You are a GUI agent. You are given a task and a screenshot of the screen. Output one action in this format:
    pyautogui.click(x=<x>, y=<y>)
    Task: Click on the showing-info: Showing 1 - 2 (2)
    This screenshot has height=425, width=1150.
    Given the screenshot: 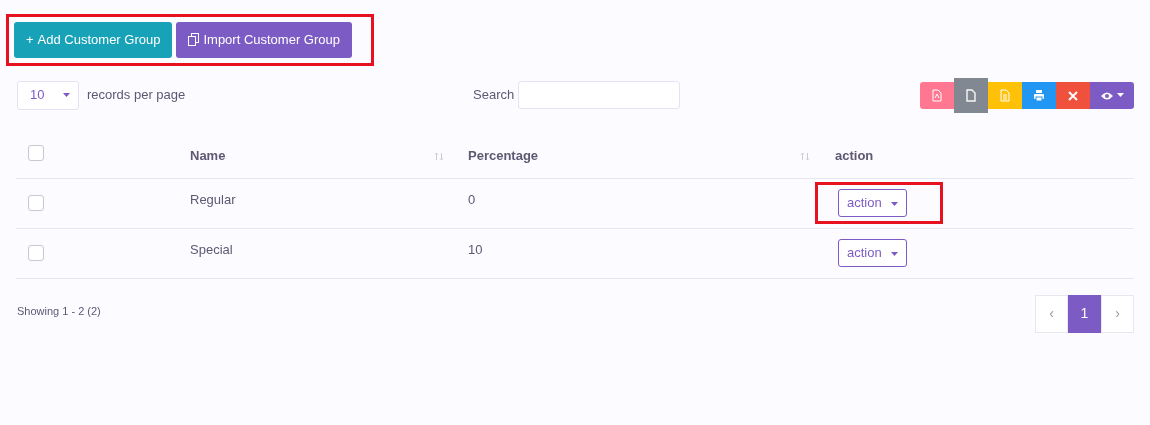 What is the action you would take?
    pyautogui.click(x=59, y=311)
    